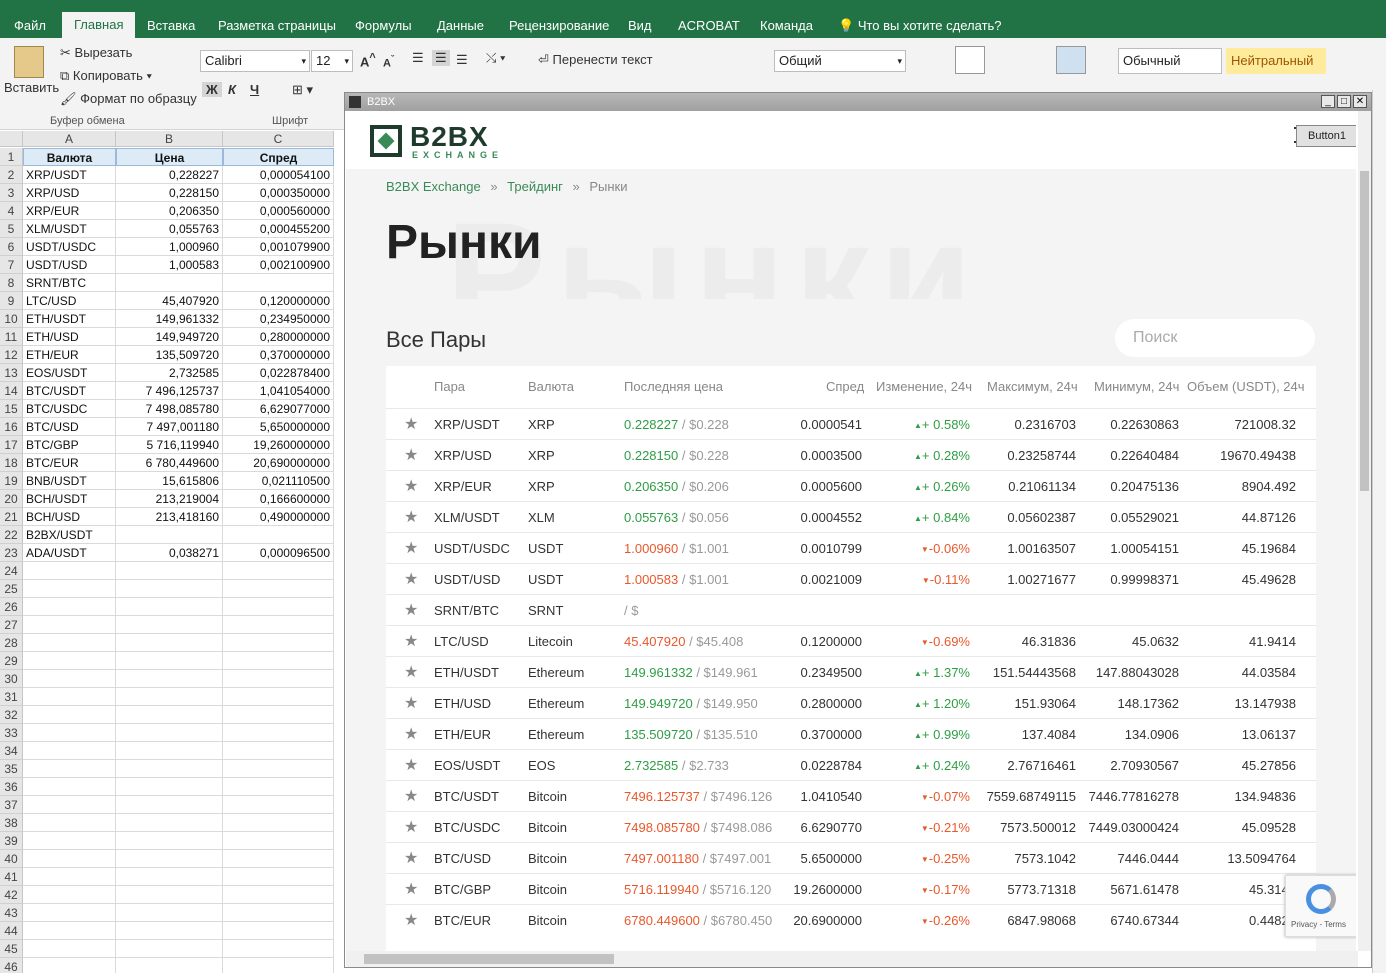 The image size is (1386, 973). What do you see at coordinates (278, 139) in the screenshot?
I see `column-header-c: C` at bounding box center [278, 139].